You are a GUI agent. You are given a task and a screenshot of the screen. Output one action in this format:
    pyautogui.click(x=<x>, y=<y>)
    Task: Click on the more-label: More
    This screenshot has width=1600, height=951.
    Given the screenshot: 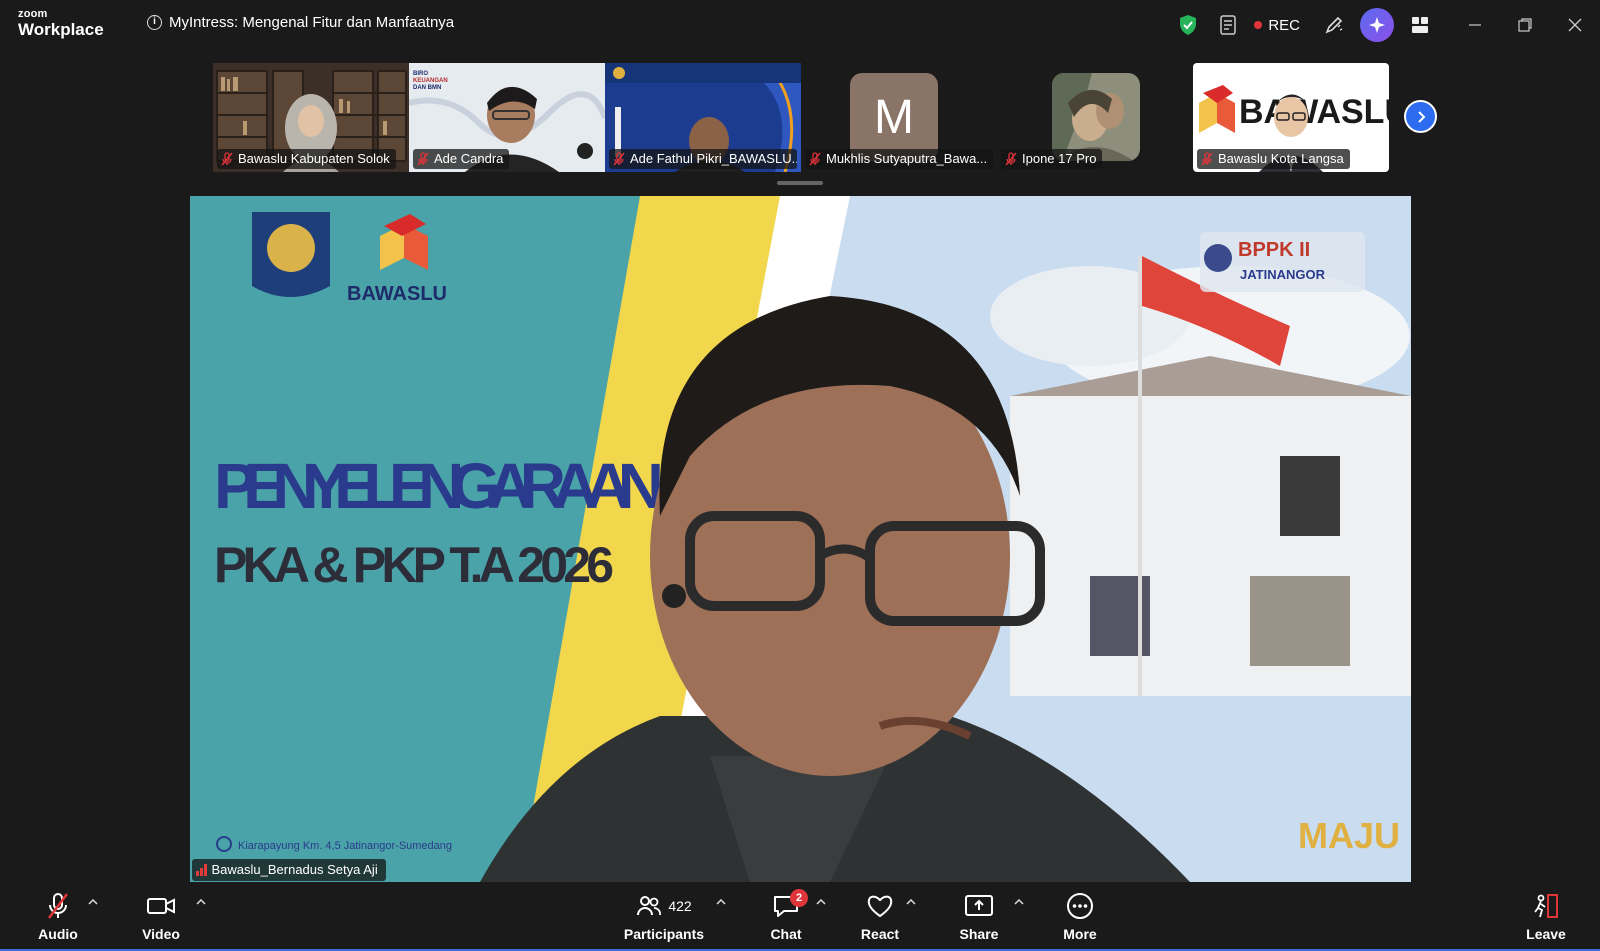 What is the action you would take?
    pyautogui.click(x=1080, y=934)
    